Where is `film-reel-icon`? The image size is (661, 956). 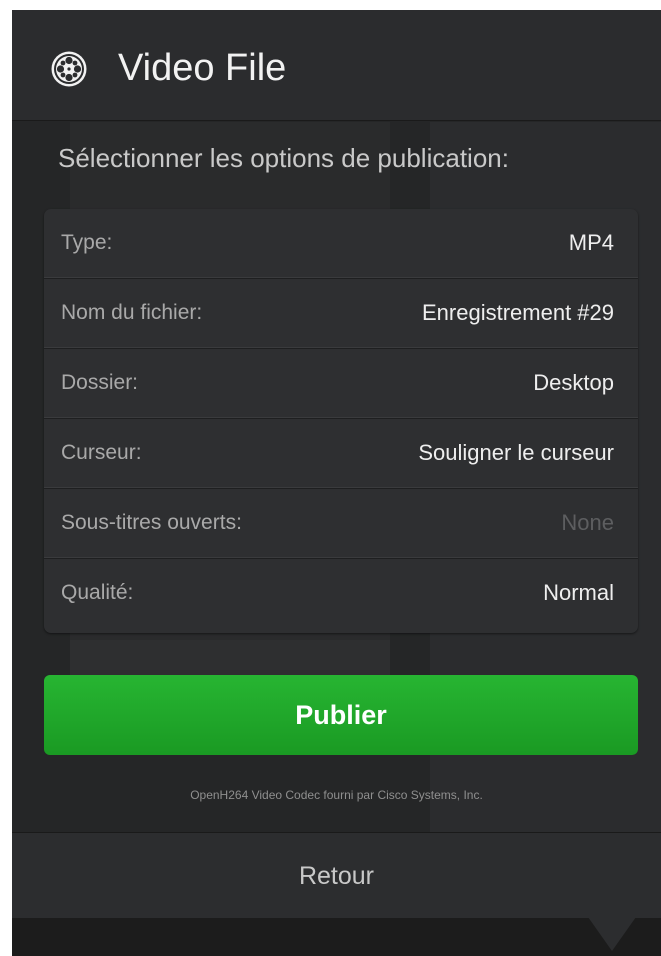 film-reel-icon is located at coordinates (69, 69).